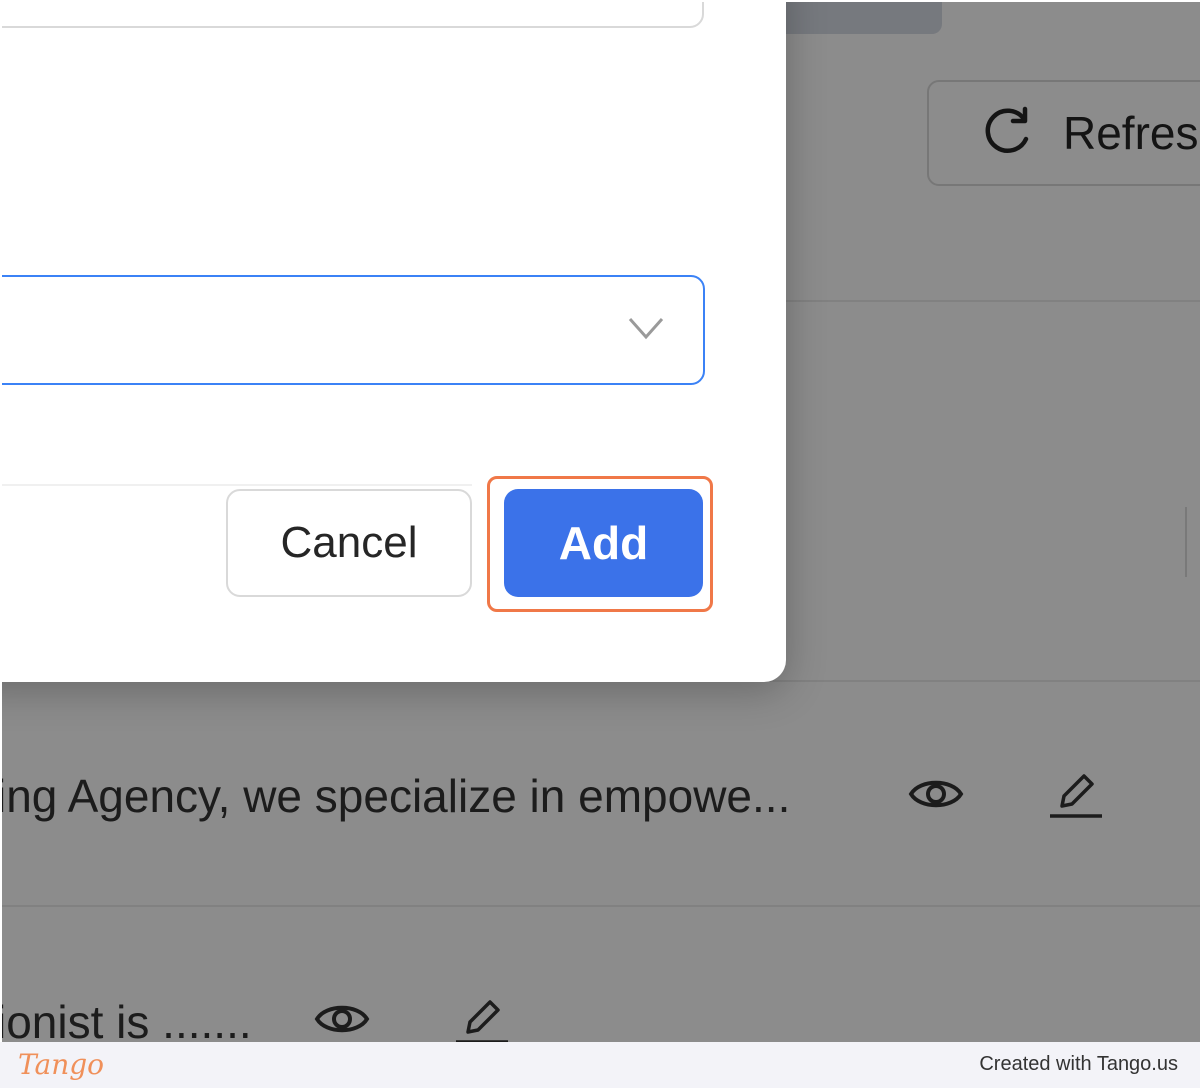  I want to click on footer-divider, so click(237, 485).